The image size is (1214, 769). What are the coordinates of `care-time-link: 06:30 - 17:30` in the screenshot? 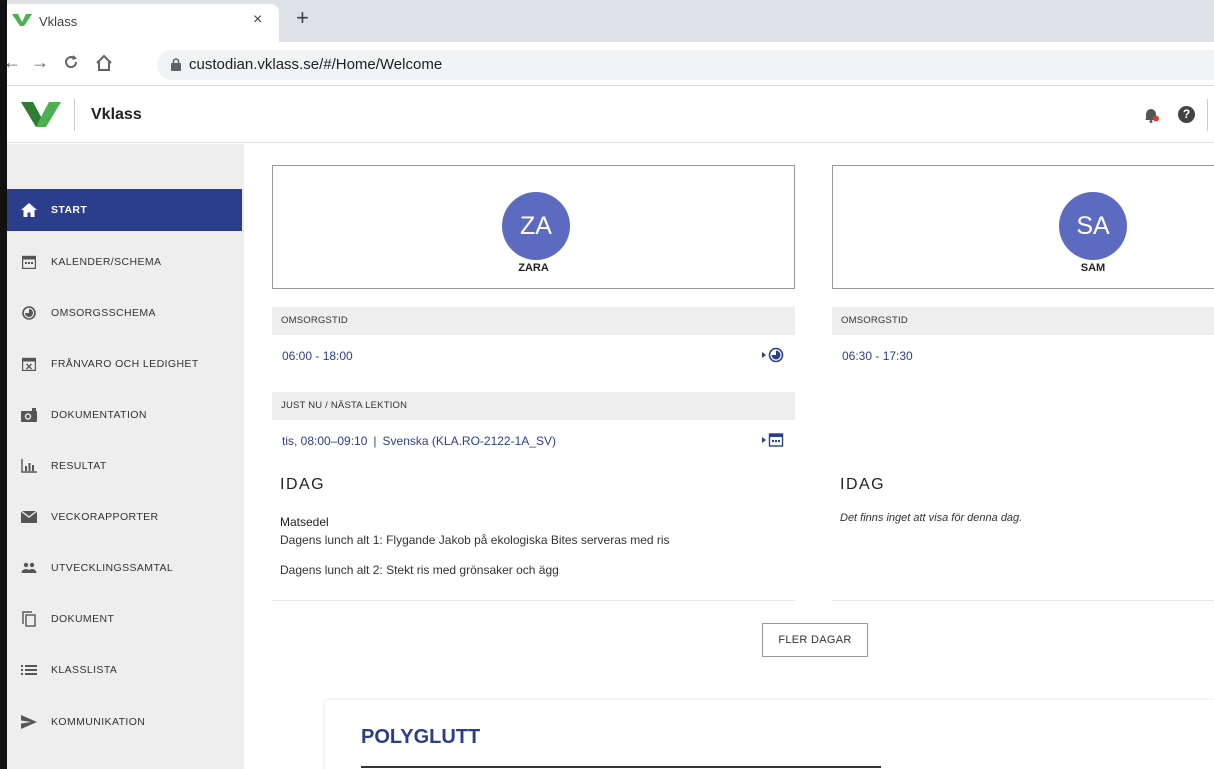 It's located at (877, 356).